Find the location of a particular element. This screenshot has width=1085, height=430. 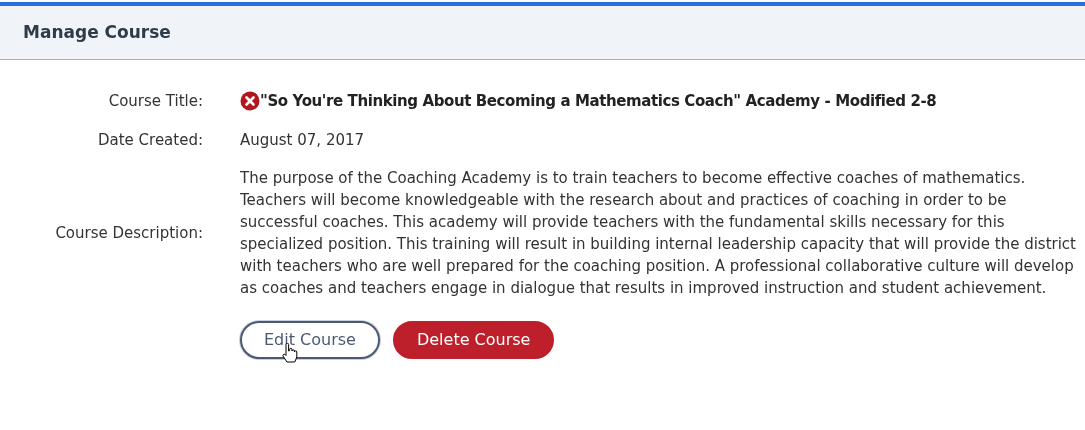

page-title: Manage Course is located at coordinates (97, 32).